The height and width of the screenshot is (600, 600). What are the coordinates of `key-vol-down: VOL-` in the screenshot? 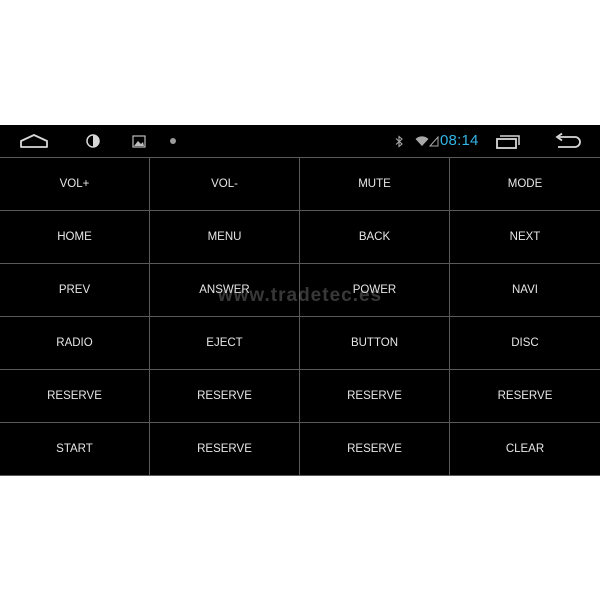 It's located at (225, 184).